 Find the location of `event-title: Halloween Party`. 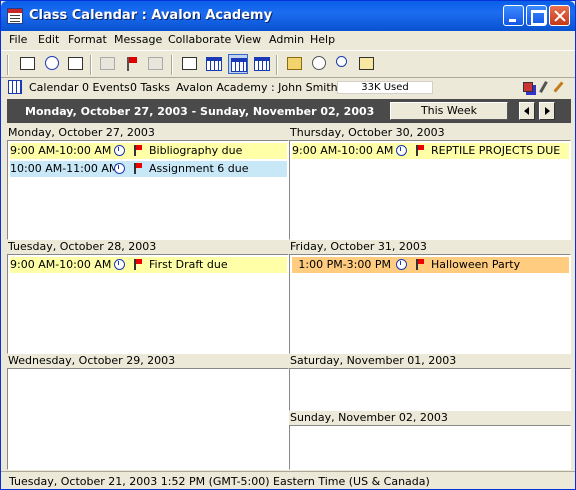

event-title: Halloween Party is located at coordinates (476, 264).